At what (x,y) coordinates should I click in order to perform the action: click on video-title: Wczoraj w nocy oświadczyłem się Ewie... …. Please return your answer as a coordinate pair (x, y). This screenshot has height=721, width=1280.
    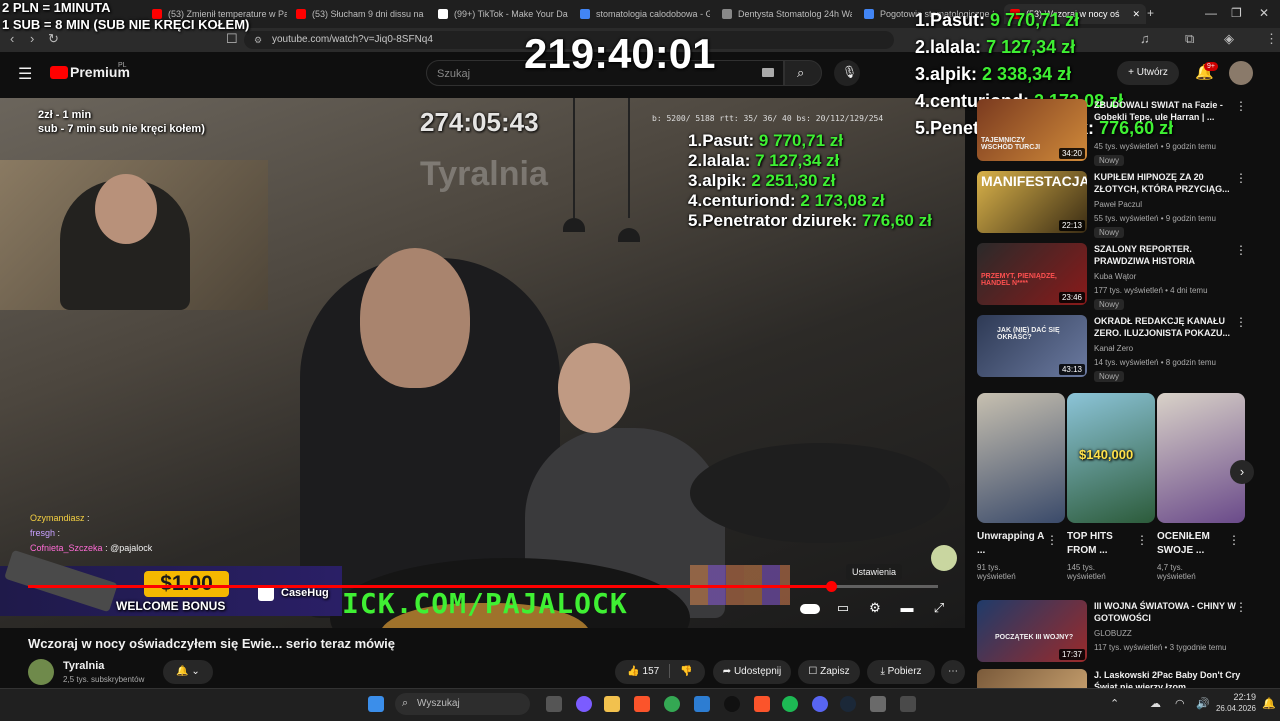
    Looking at the image, I should click on (212, 643).